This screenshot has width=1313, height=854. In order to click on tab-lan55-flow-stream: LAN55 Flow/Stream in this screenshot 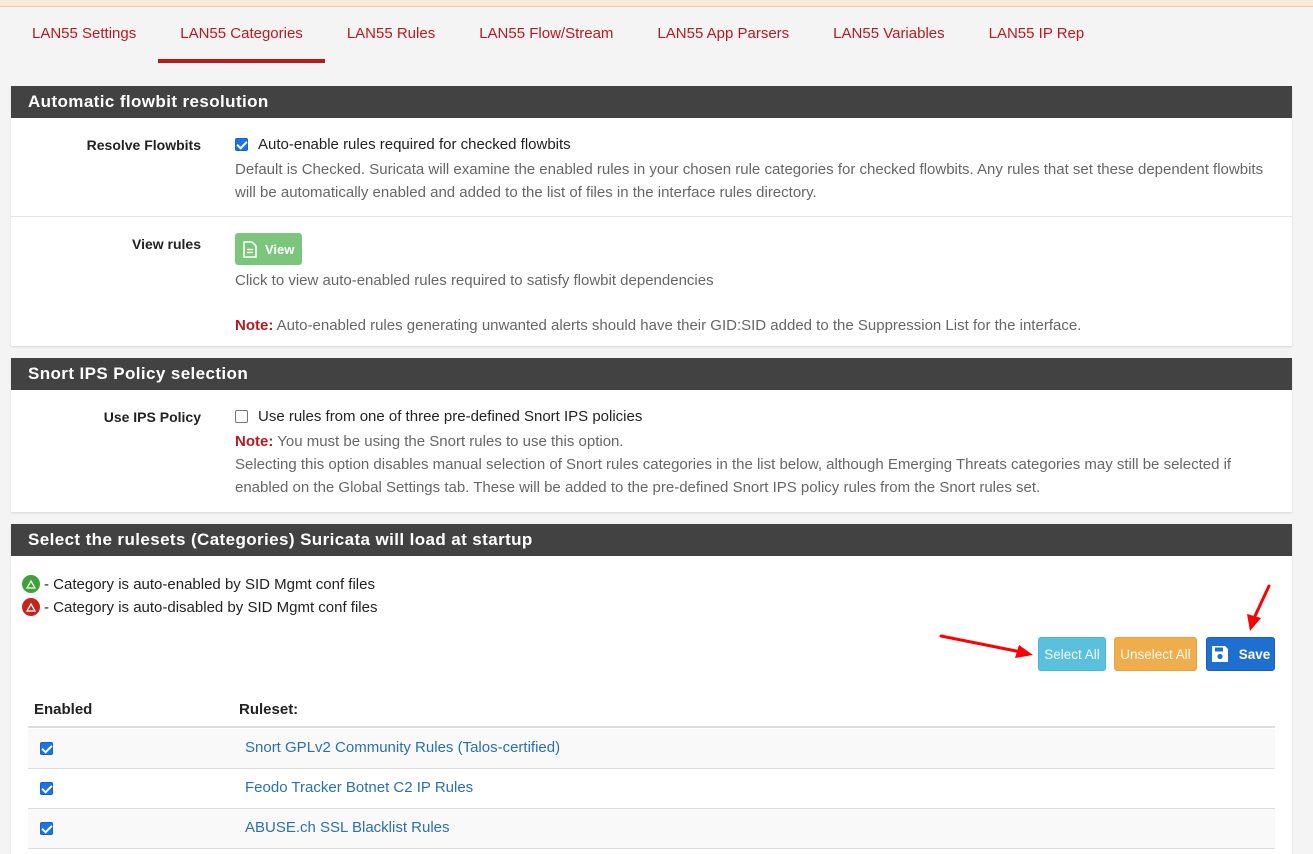, I will do `click(546, 38)`.